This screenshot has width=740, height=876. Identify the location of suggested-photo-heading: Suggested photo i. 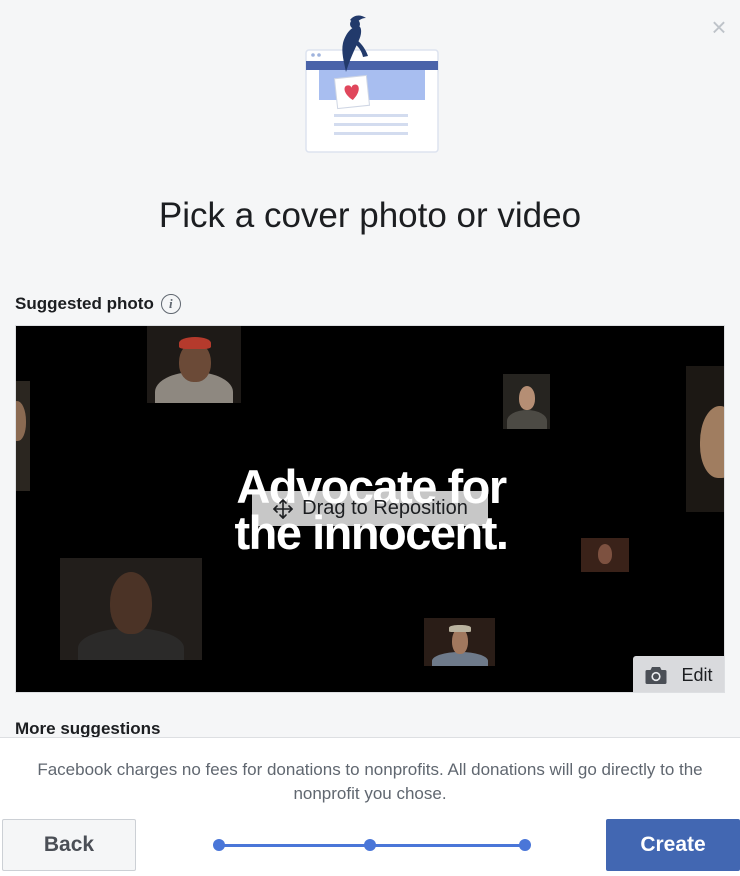
(98, 304).